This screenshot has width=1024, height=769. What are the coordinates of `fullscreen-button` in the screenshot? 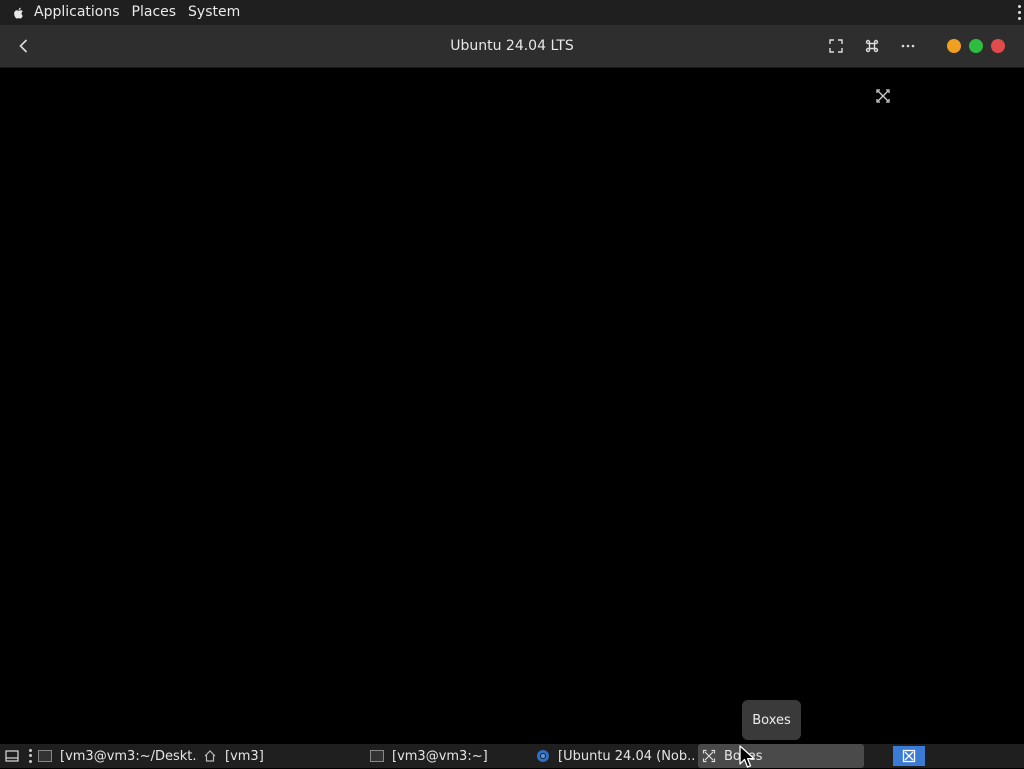 It's located at (836, 46).